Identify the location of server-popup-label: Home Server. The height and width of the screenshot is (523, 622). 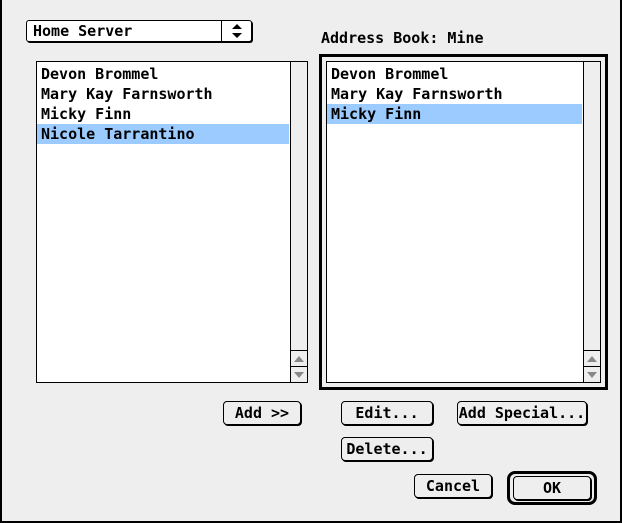
(83, 31).